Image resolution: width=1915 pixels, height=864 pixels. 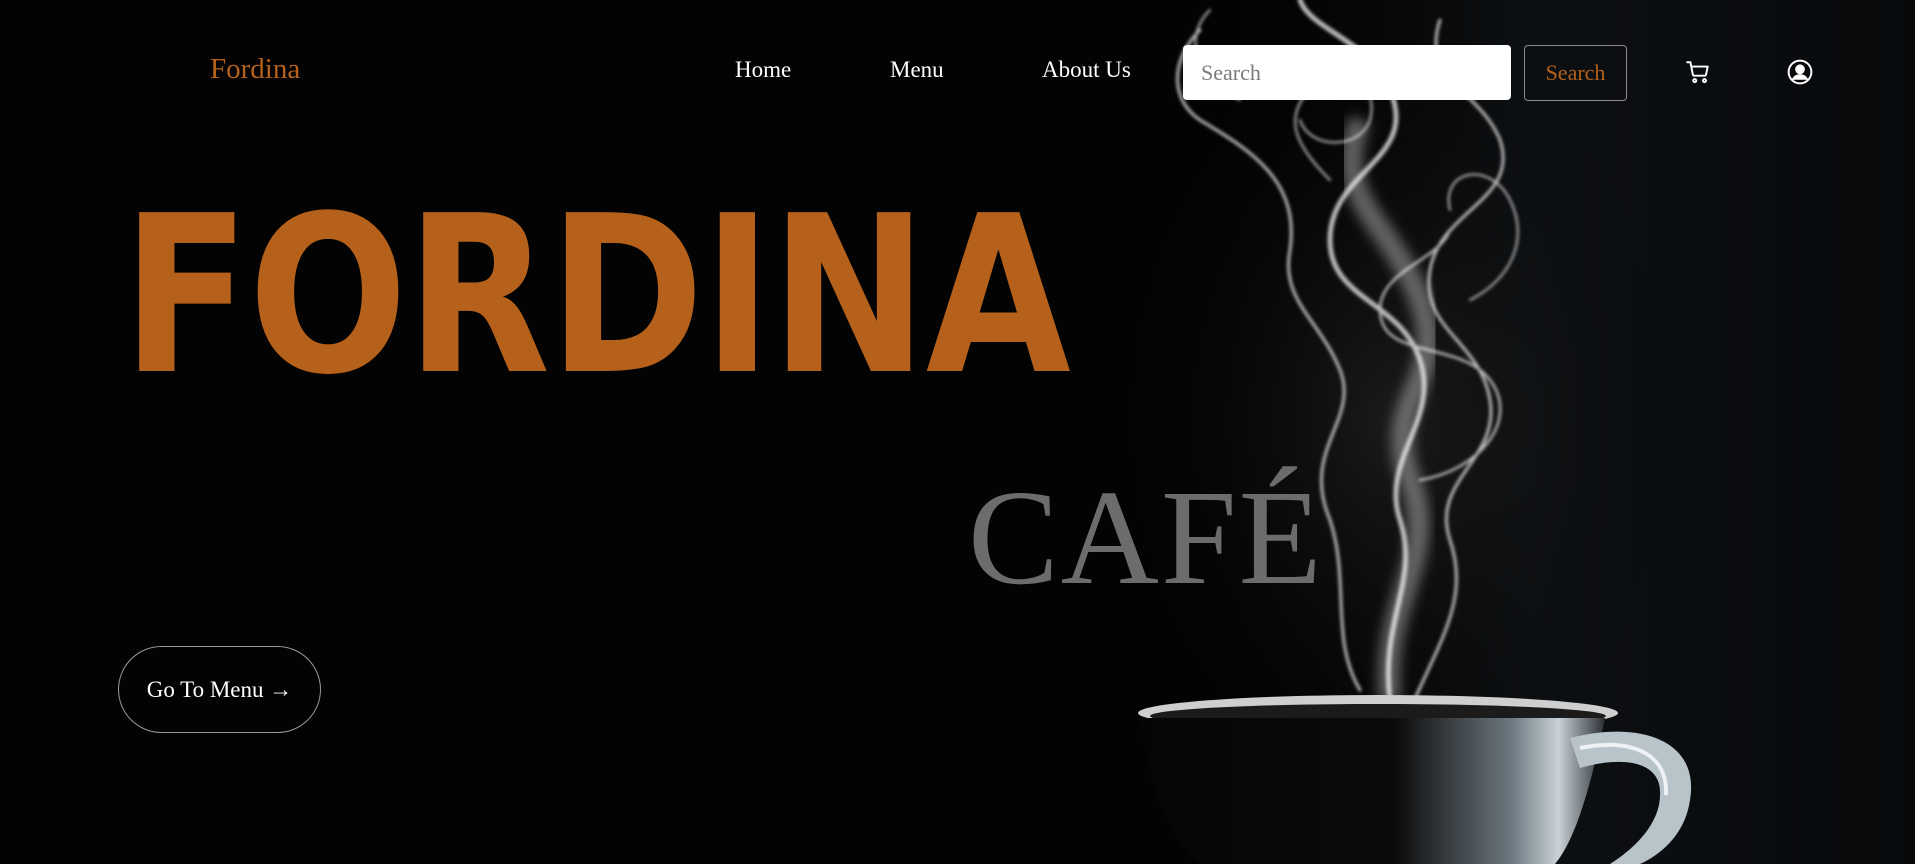 What do you see at coordinates (1347, 72) in the screenshot?
I see `search-input` at bounding box center [1347, 72].